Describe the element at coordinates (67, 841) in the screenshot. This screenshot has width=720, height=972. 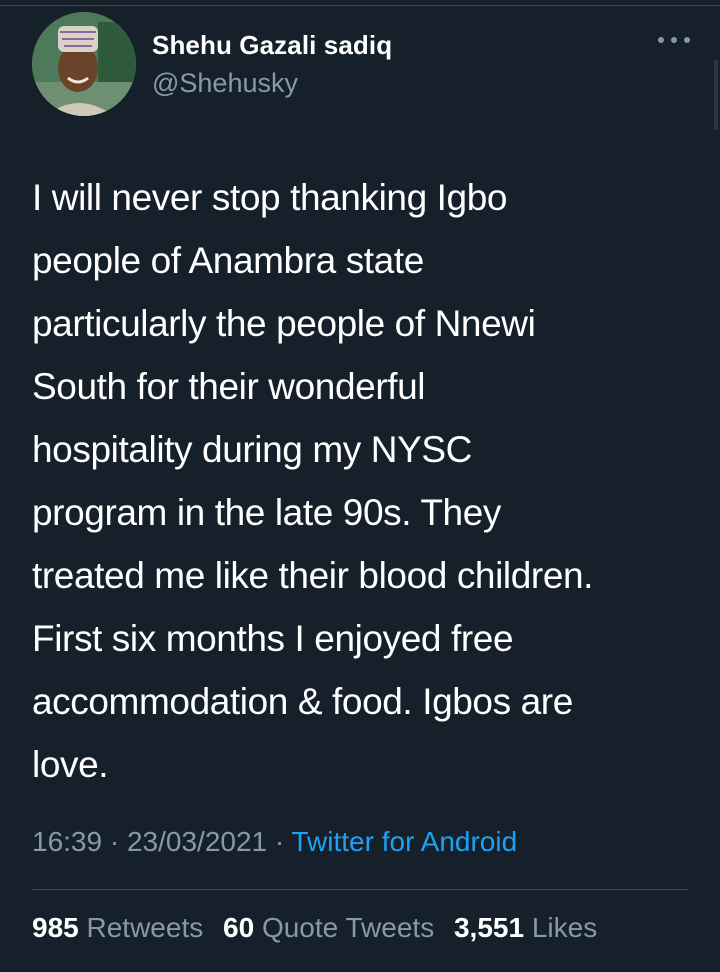
I see `tweet-time: 16:39` at that location.